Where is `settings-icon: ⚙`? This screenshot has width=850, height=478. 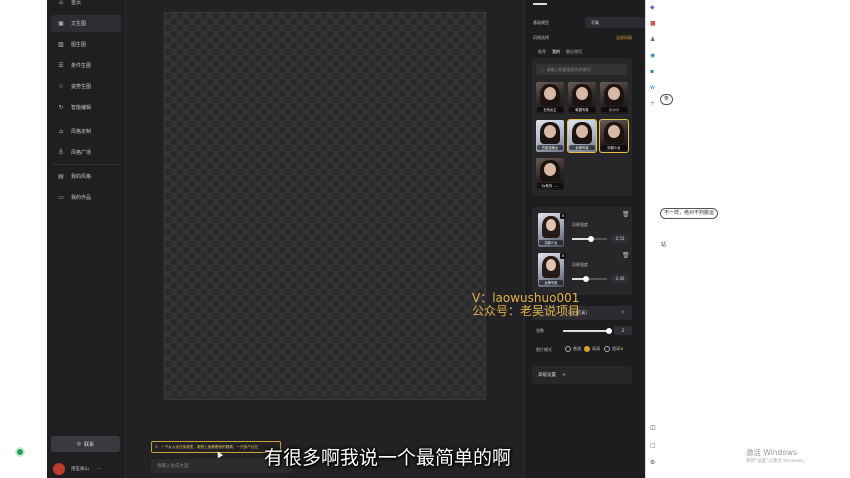
settings-icon: ⚙ is located at coordinates (652, 462).